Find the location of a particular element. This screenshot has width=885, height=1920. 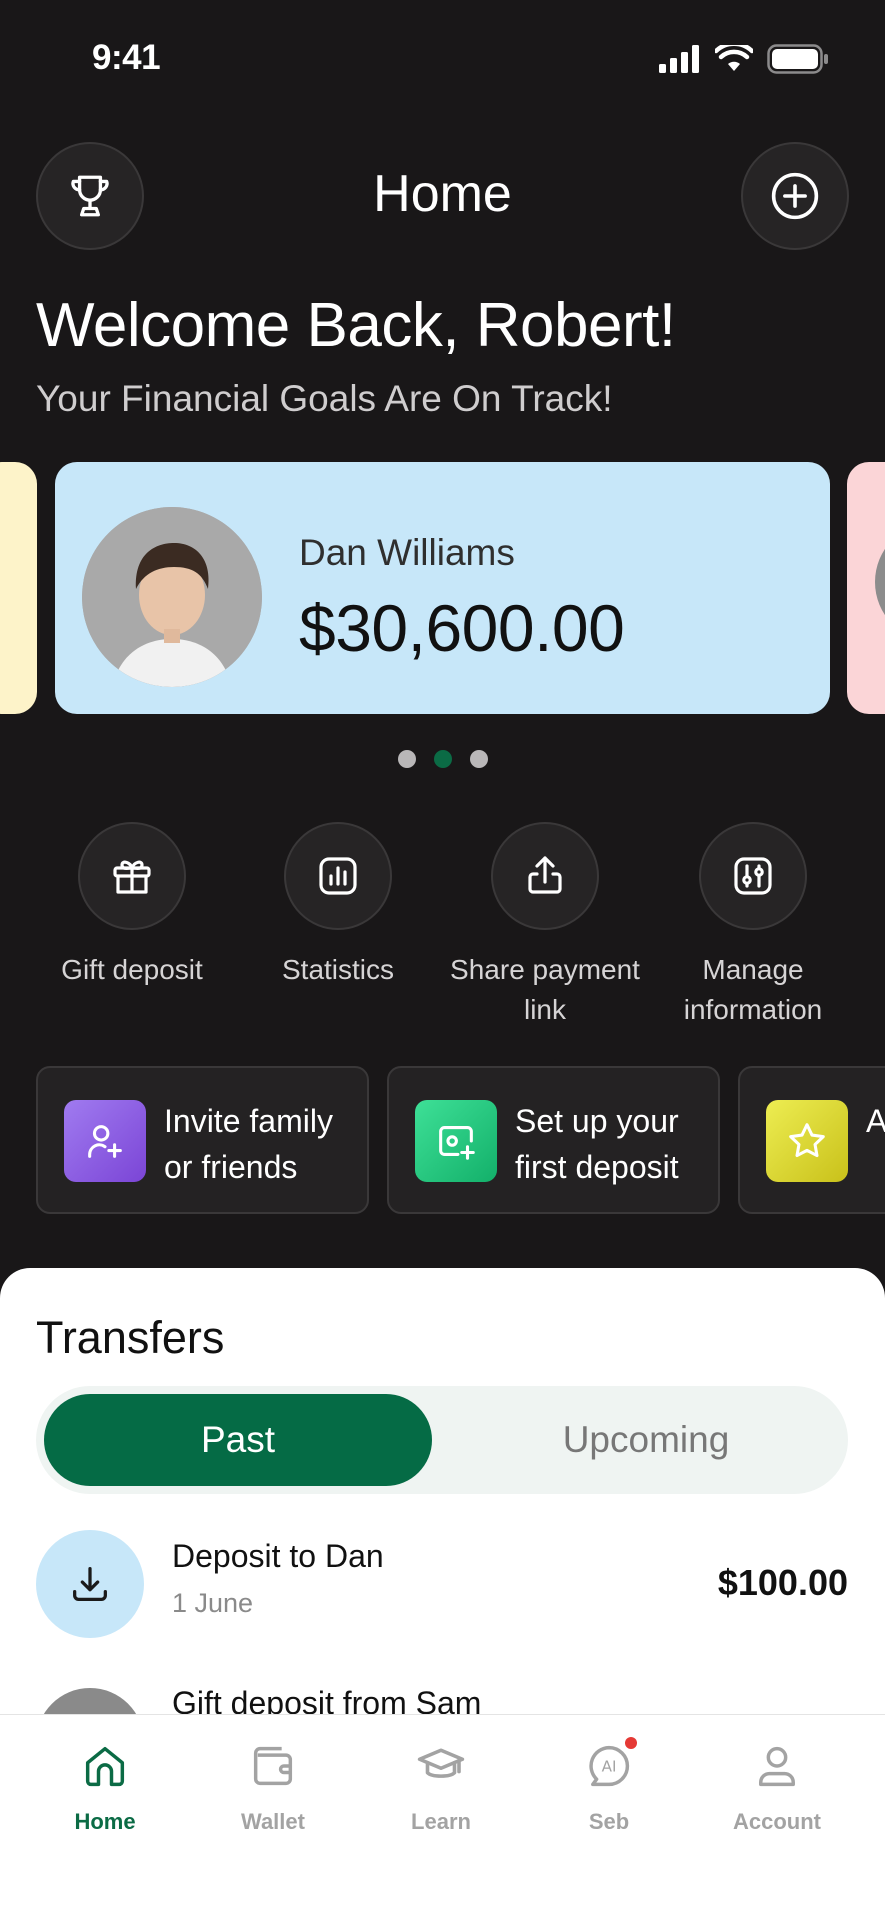

transfer-date: 1 June is located at coordinates (213, 1603).